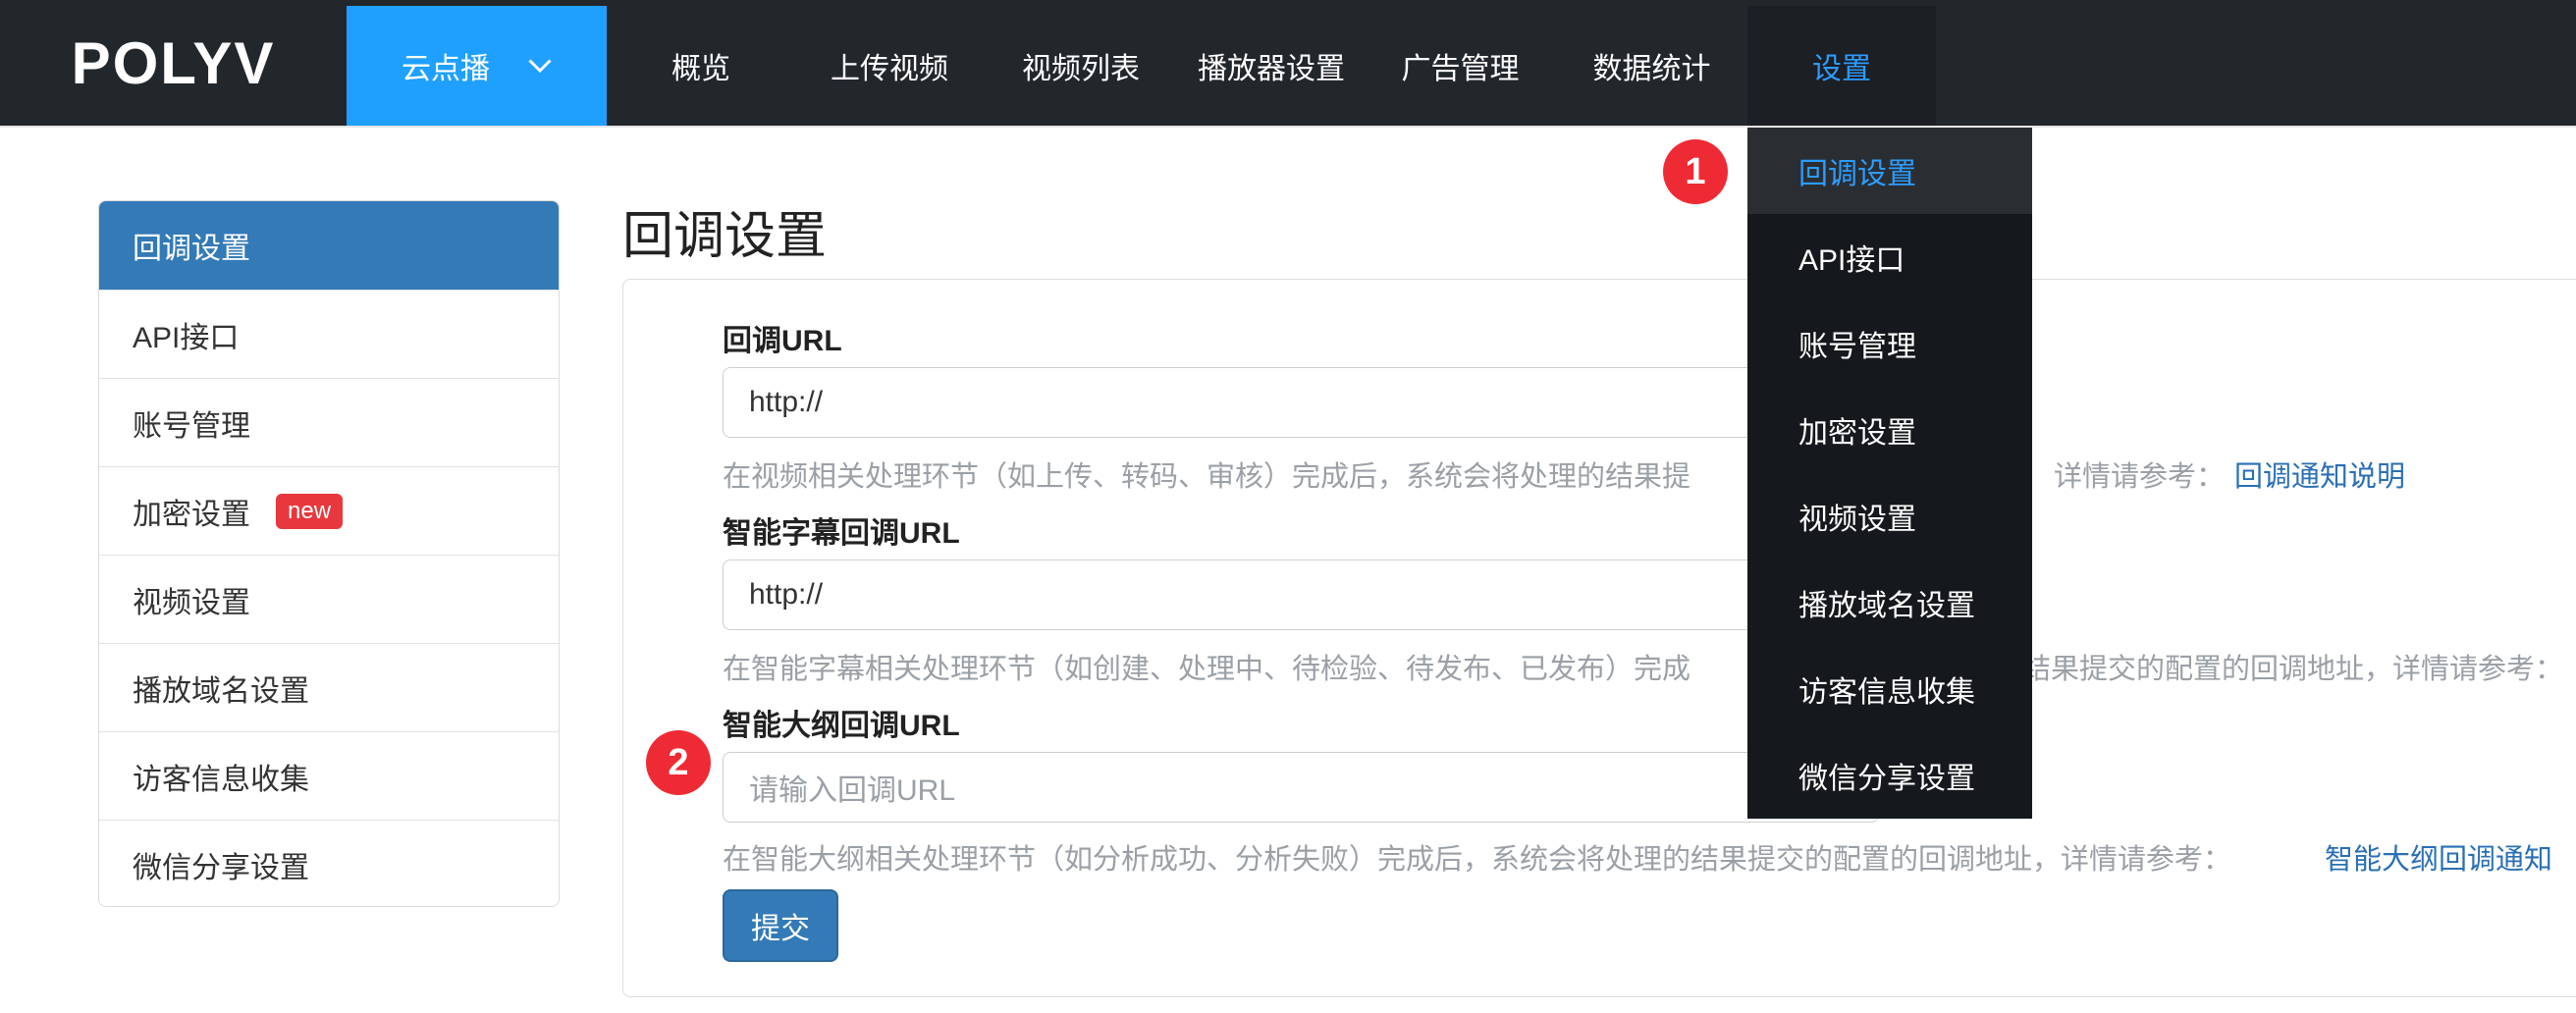 This screenshot has width=2576, height=1013. I want to click on dropdown-item-account: 账号管理, so click(1889, 343).